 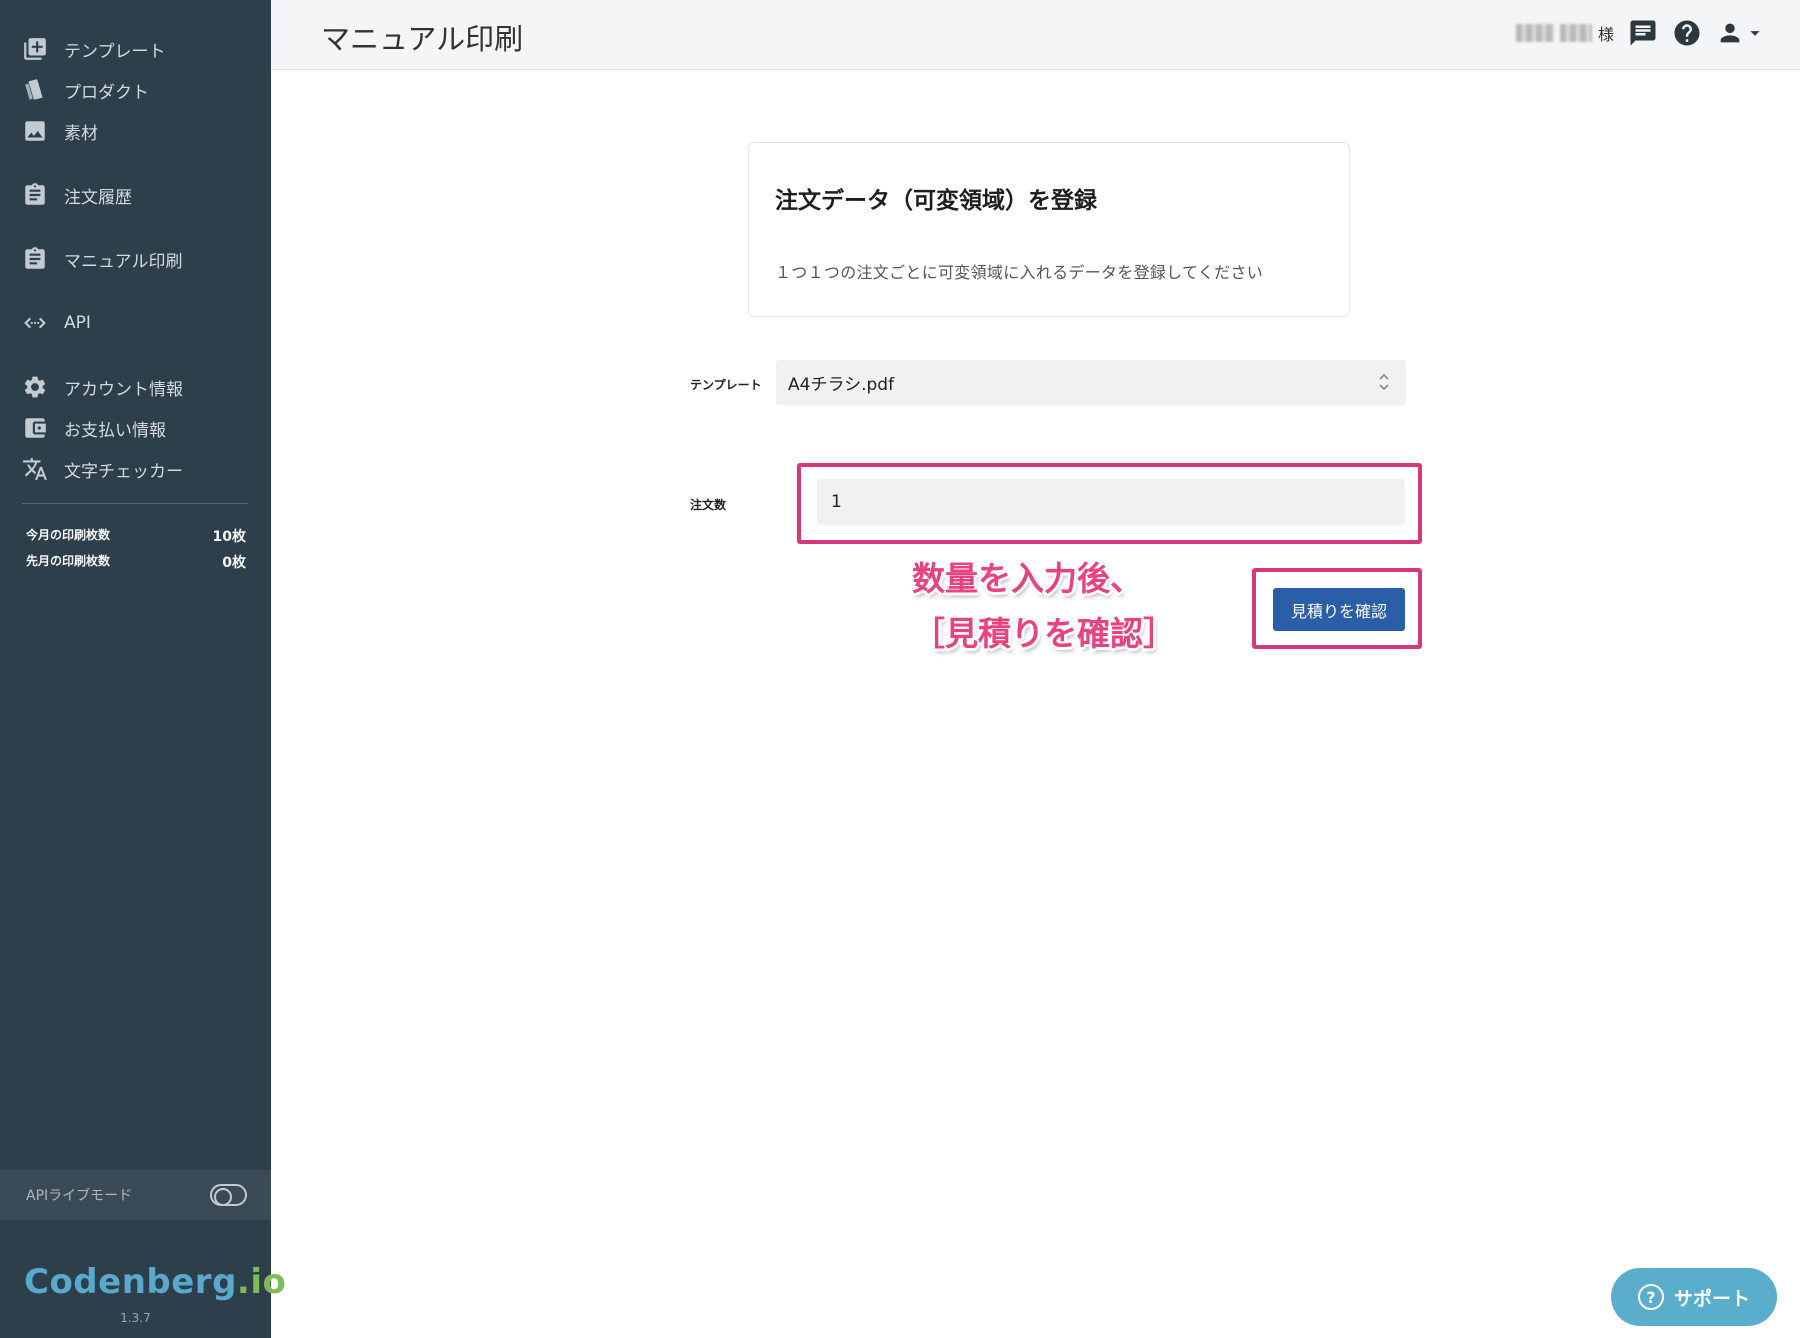 What do you see at coordinates (136, 562) in the screenshot?
I see `stat-last-month: 先月の印刷枚数 0枚` at bounding box center [136, 562].